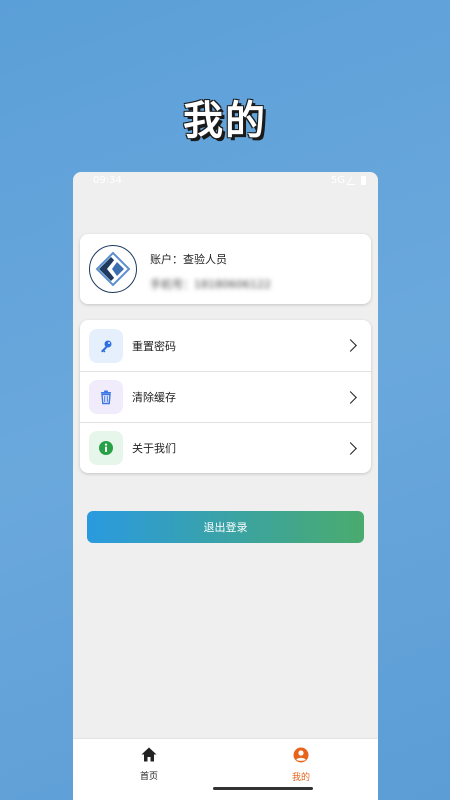 This screenshot has height=800, width=450. What do you see at coordinates (149, 764) in the screenshot?
I see `tab-home: 首页` at bounding box center [149, 764].